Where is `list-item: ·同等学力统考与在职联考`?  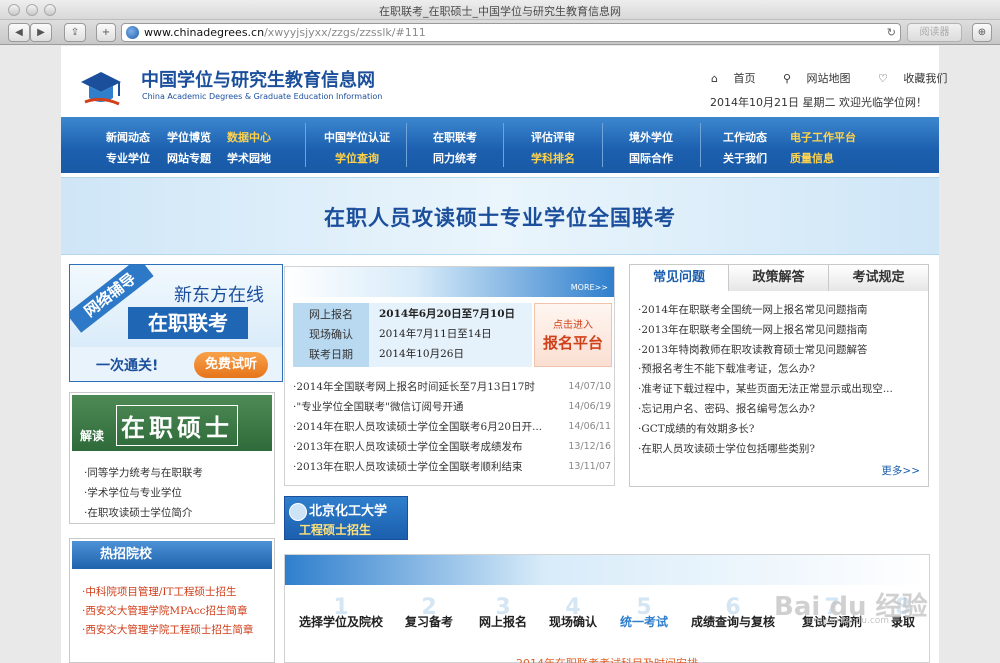
list-item: ·同等学力统考与在职联考 is located at coordinates (143, 473).